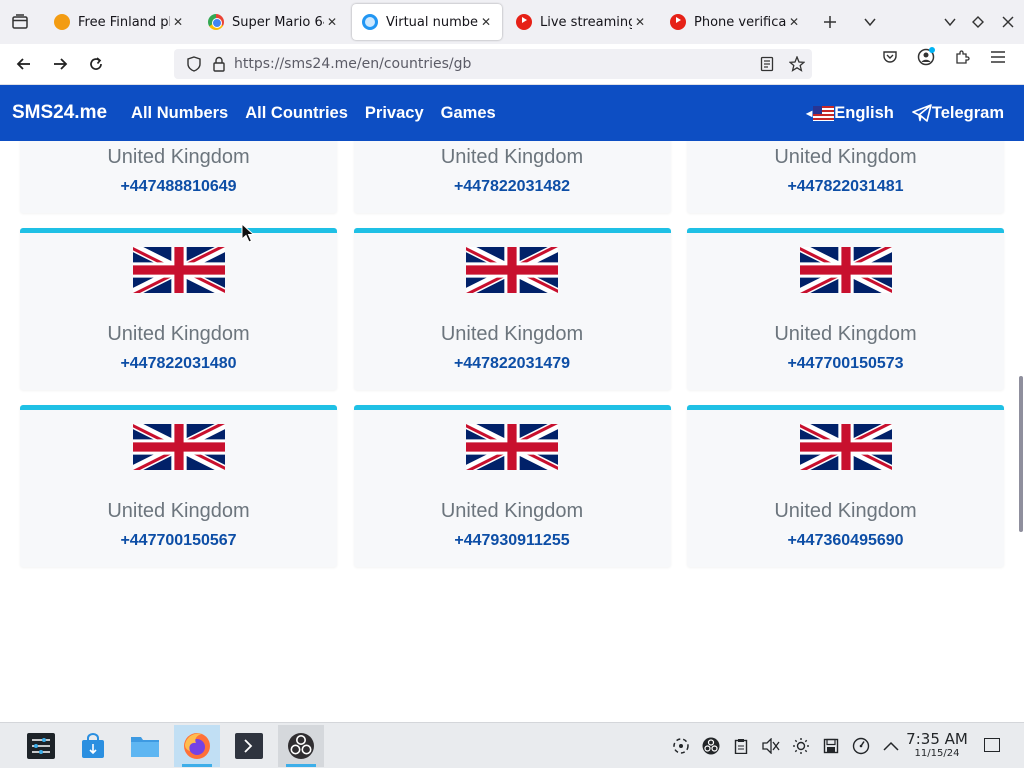  What do you see at coordinates (219, 64) in the screenshot?
I see `lock-icon` at bounding box center [219, 64].